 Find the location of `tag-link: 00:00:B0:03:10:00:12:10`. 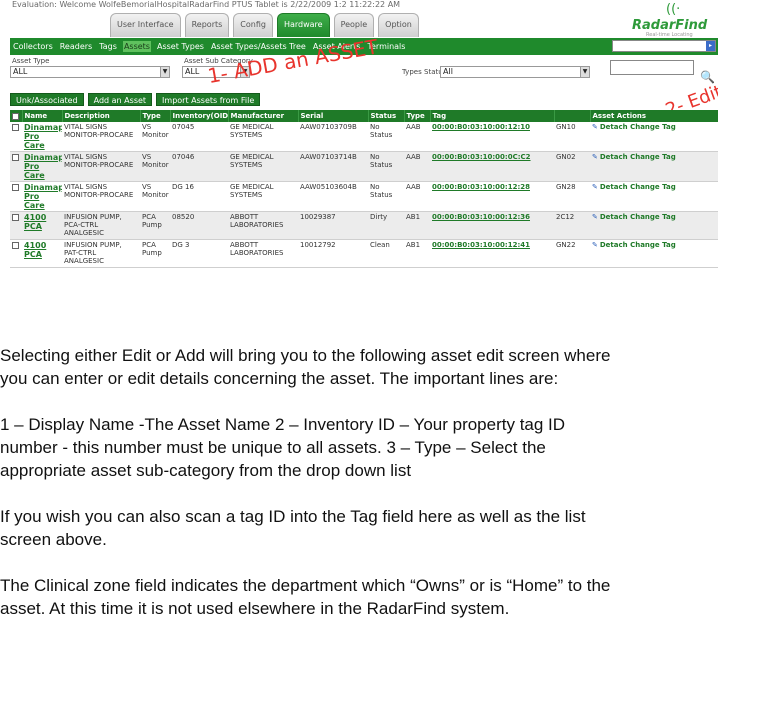

tag-link: 00:00:B0:03:10:00:12:10 is located at coordinates (481, 127).